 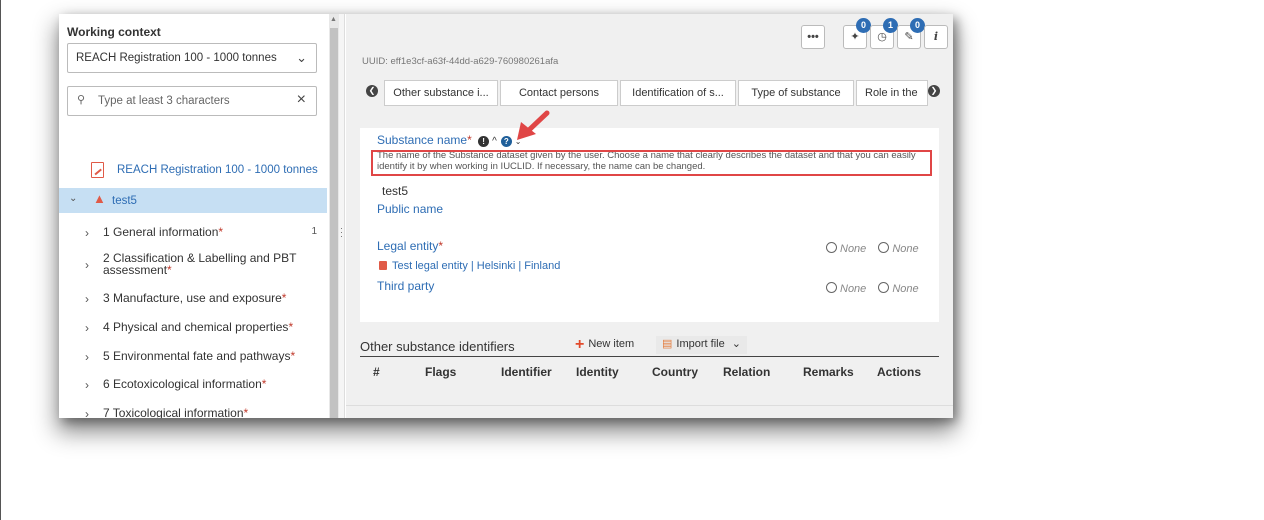 What do you see at coordinates (538, 121) in the screenshot?
I see `arrow-shaft` at bounding box center [538, 121].